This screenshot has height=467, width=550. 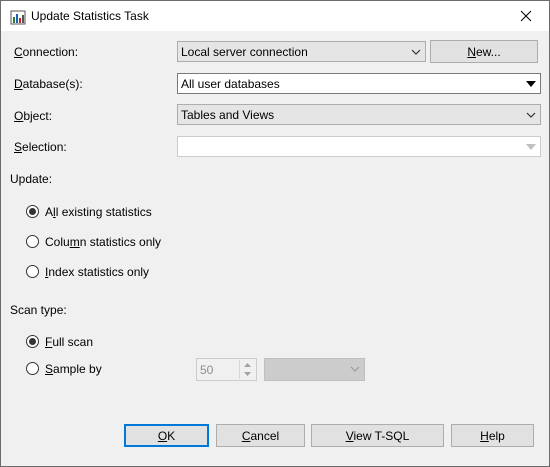 I want to click on selection-dropdown, so click(x=359, y=146).